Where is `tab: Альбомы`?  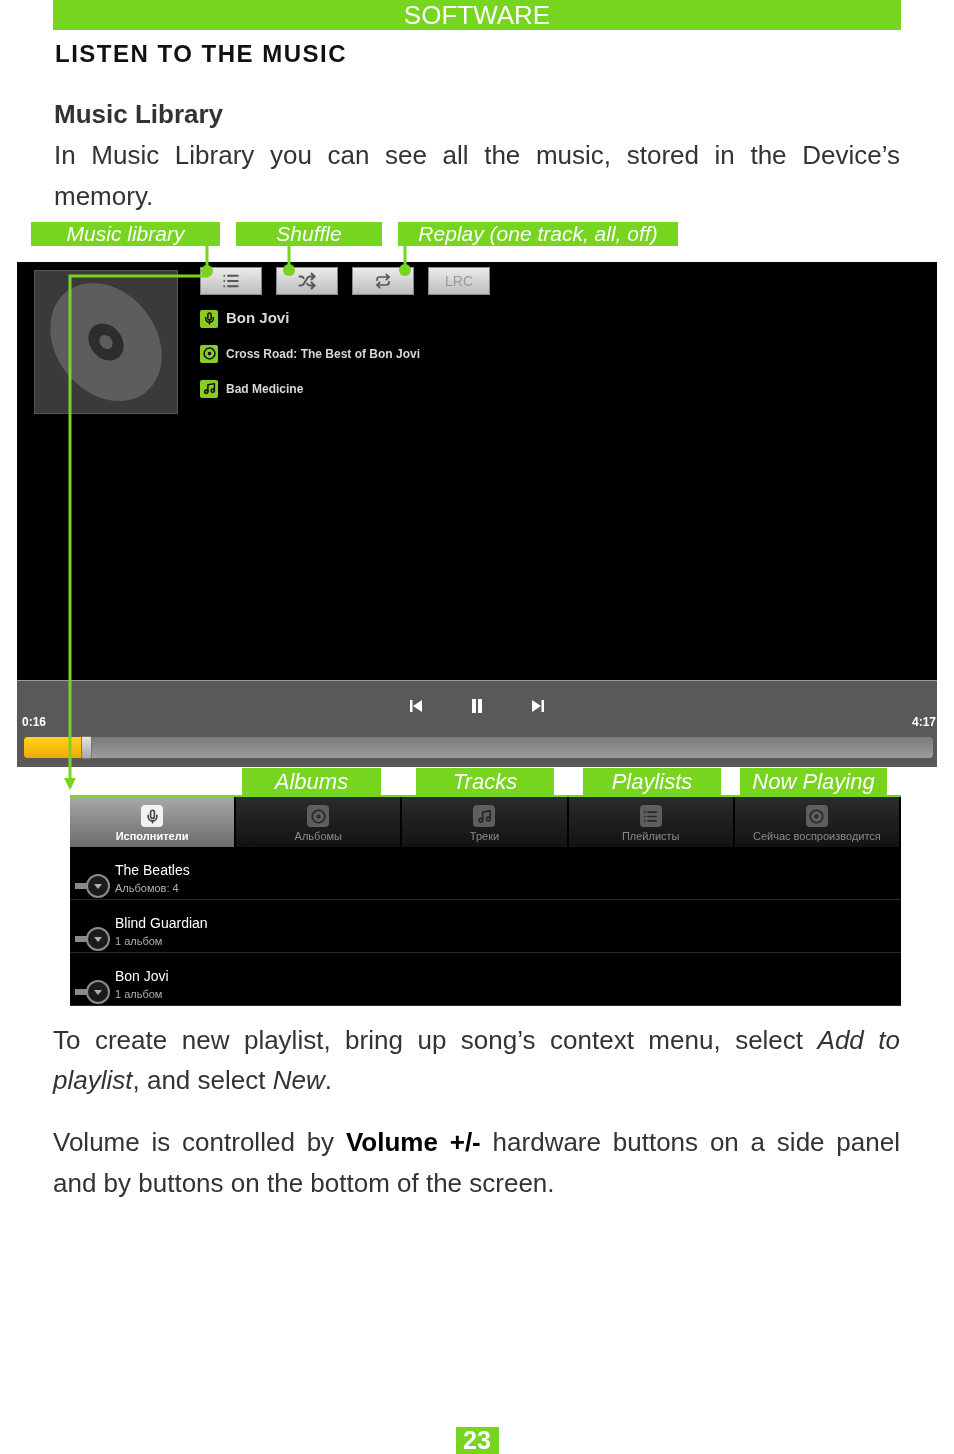
tab: Альбомы is located at coordinates (319, 822).